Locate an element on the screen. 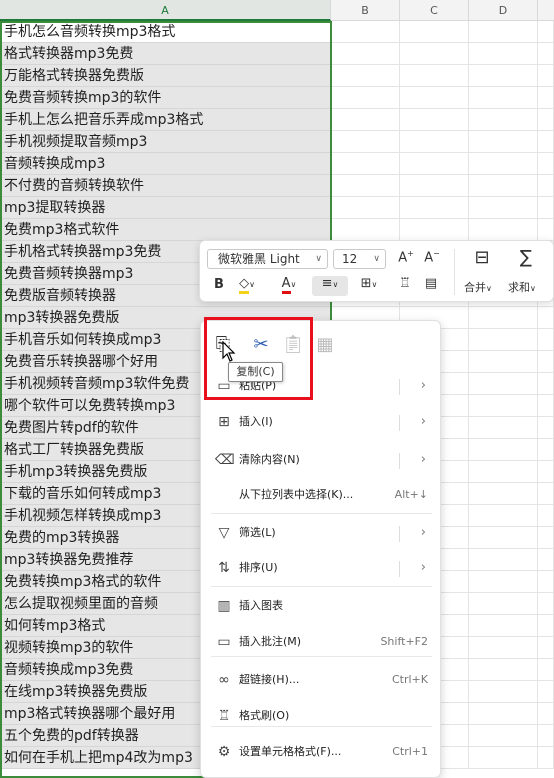 Image resolution: width=554 pixels, height=778 pixels. cell-a: 手机视频提取音频mp3 is located at coordinates (165, 142).